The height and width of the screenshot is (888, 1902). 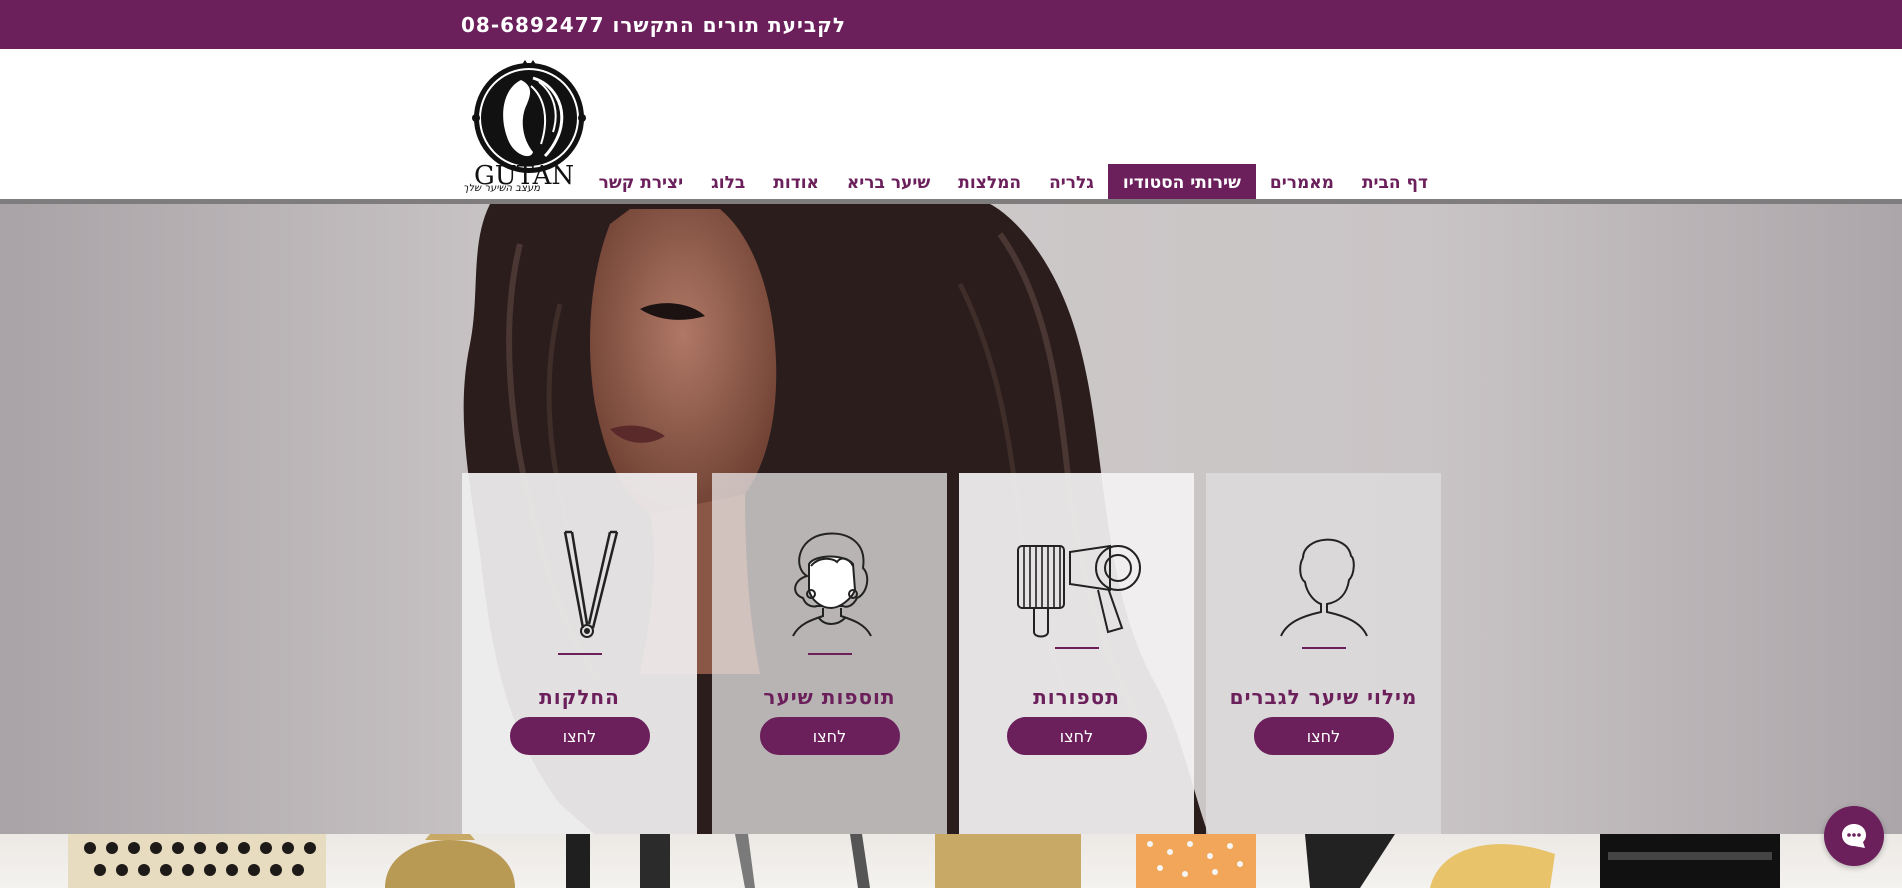 What do you see at coordinates (1078, 591) in the screenshot?
I see `brush-and-dryer-icon` at bounding box center [1078, 591].